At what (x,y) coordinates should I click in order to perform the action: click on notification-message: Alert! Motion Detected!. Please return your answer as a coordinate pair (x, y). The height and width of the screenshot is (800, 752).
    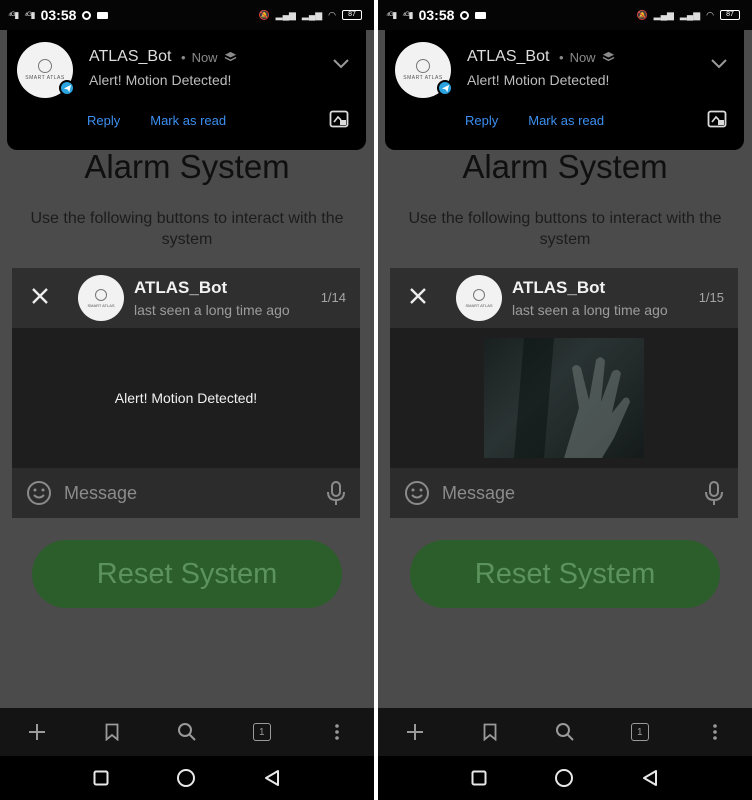
    Looking at the image, I should click on (160, 80).